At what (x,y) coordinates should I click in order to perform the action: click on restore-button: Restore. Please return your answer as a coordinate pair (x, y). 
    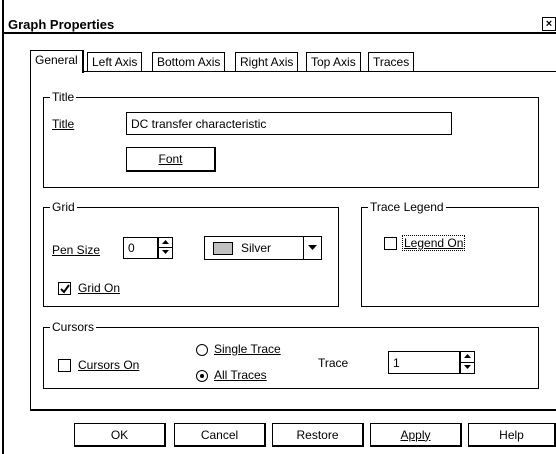
    Looking at the image, I should click on (318, 435).